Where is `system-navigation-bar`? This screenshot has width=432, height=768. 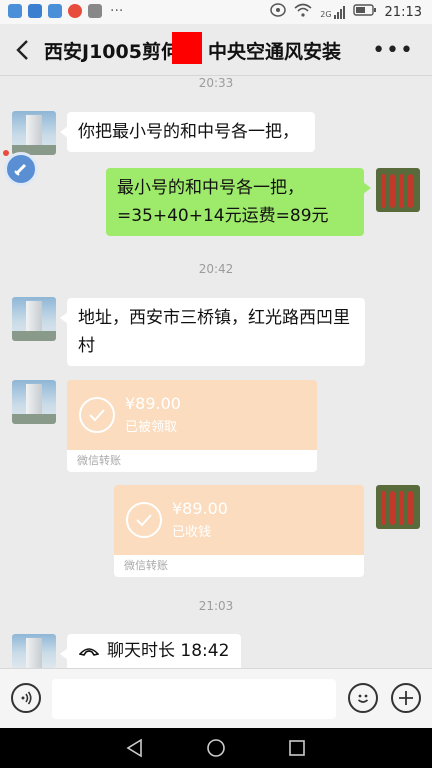
system-navigation-bar is located at coordinates (216, 748).